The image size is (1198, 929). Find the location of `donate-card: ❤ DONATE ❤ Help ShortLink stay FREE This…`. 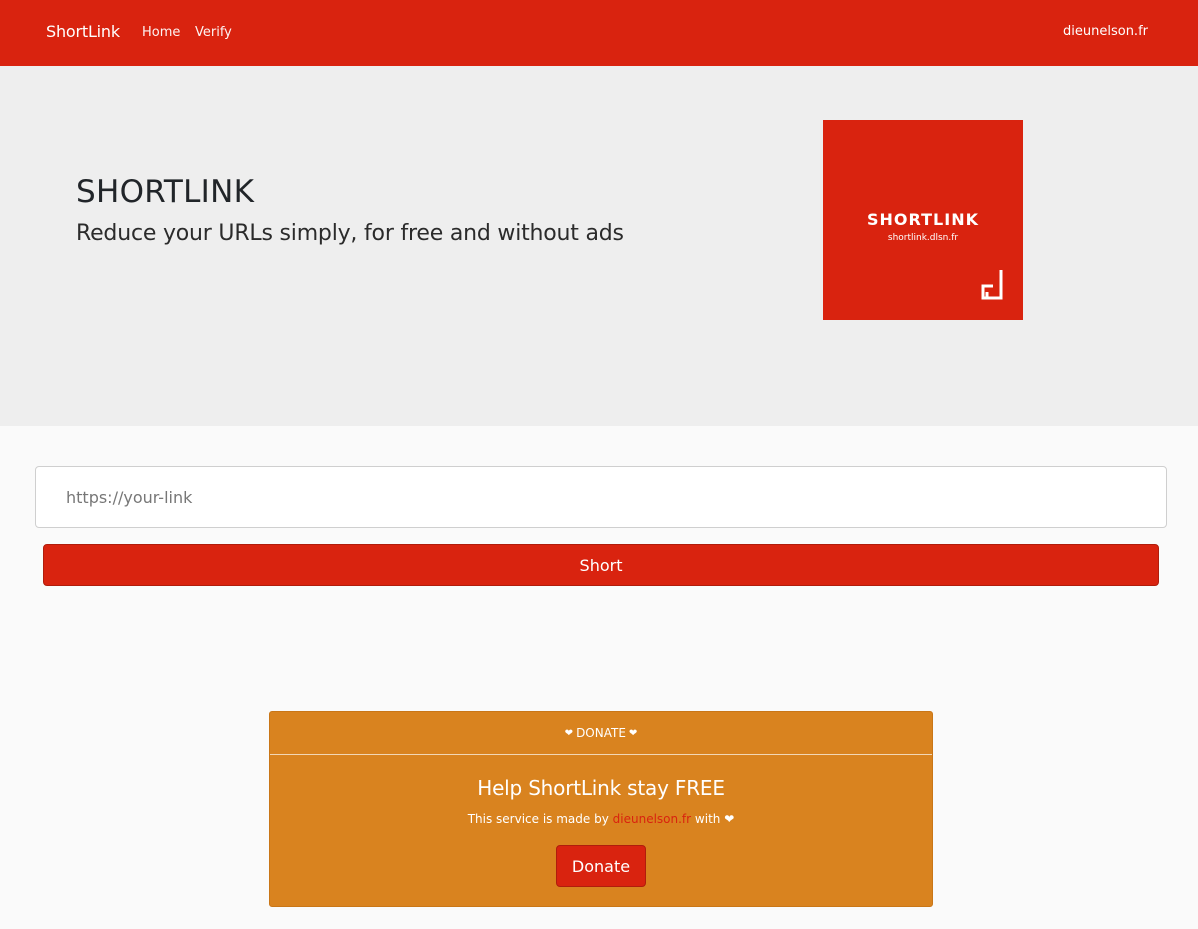

donate-card: ❤ DONATE ❤ Help ShortLink stay FREE This… is located at coordinates (601, 809).